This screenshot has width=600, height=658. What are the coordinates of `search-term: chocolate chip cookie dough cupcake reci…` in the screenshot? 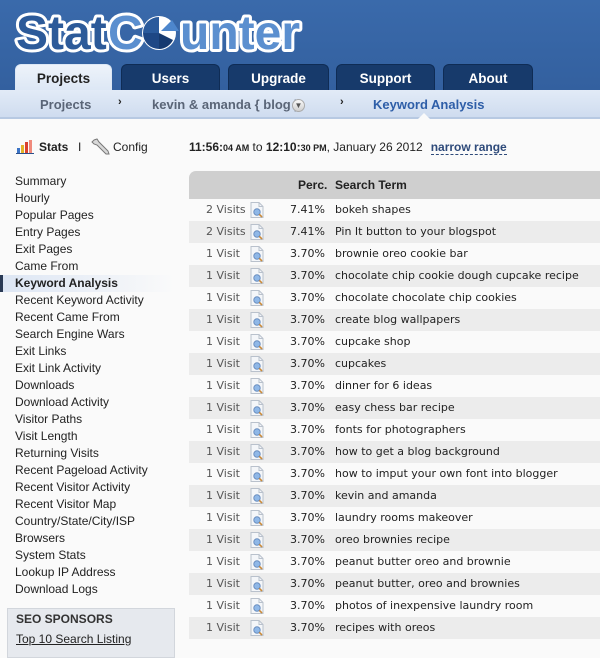 It's located at (457, 275).